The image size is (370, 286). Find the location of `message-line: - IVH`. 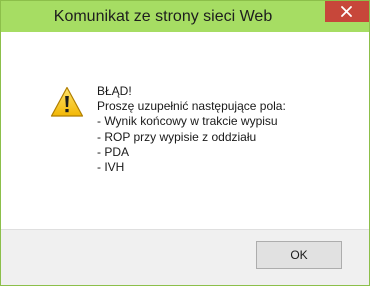

message-line: - IVH is located at coordinates (111, 166).